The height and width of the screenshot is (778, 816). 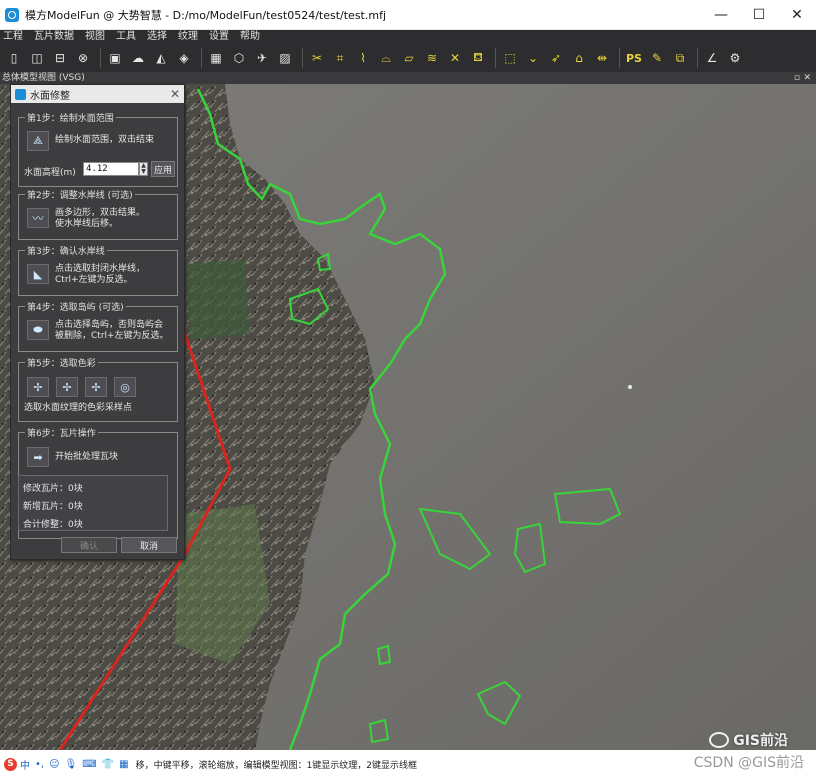 What do you see at coordinates (138, 58) in the screenshot?
I see `cloud-icon: ☁` at bounding box center [138, 58].